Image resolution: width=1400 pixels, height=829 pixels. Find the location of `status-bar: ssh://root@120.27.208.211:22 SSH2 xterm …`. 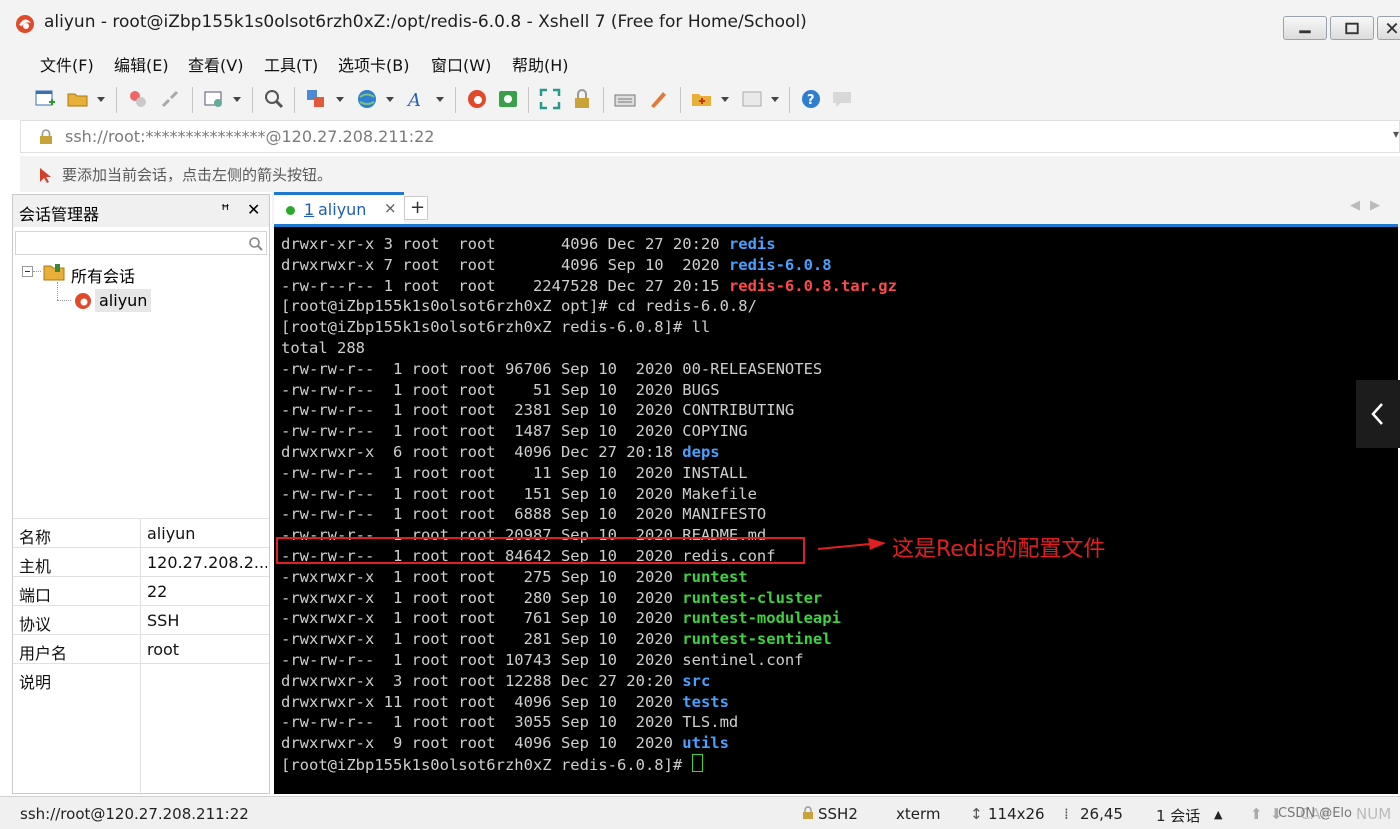

status-bar: ssh://root@120.27.208.211:22 SSH2 xterm … is located at coordinates (700, 812).